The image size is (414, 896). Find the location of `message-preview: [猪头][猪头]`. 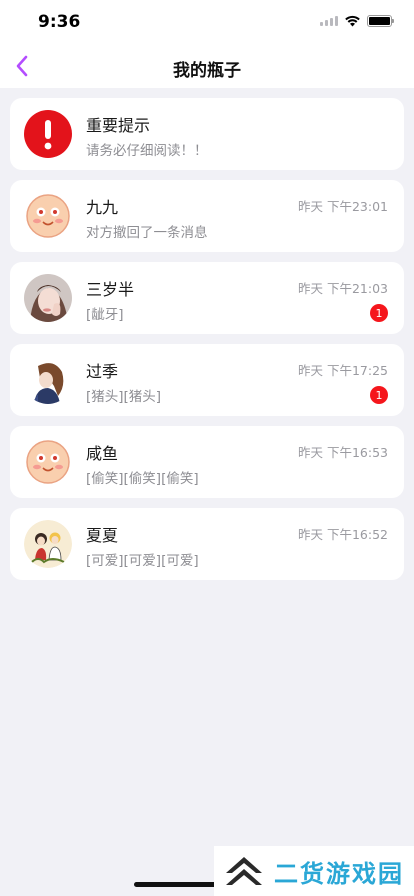

message-preview: [猪头][猪头] is located at coordinates (124, 397).